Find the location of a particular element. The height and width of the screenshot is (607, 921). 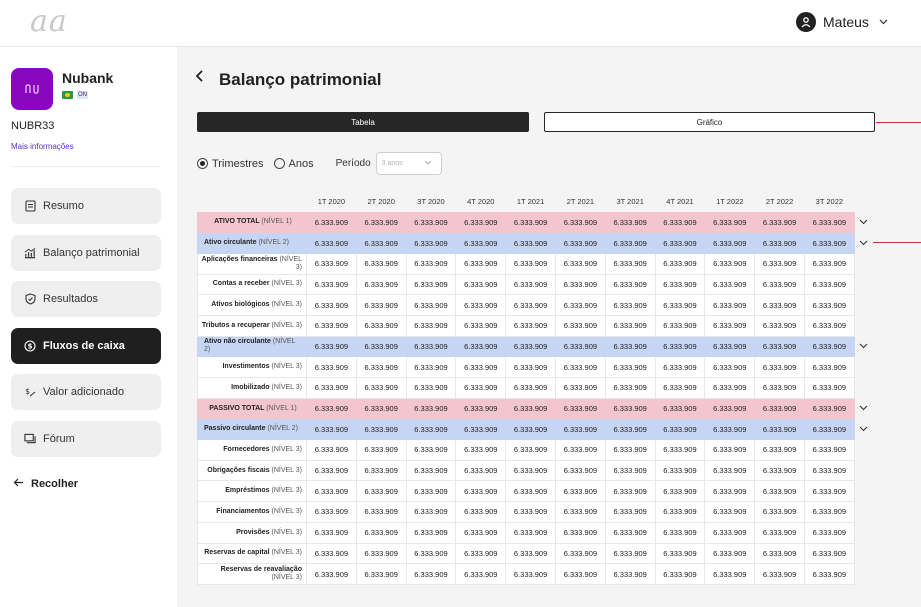

company-name: Nubank is located at coordinates (88, 78).